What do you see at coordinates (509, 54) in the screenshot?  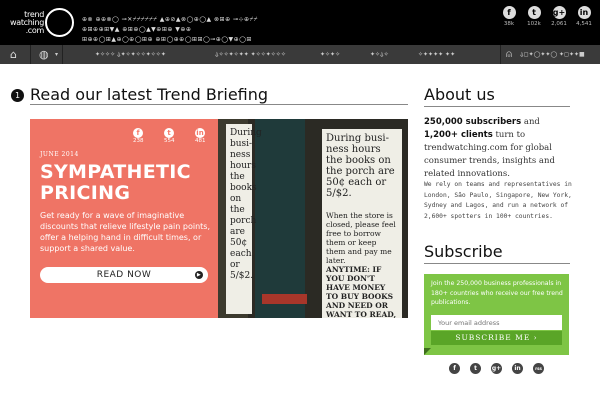 I see `user-icon: ⍝` at bounding box center [509, 54].